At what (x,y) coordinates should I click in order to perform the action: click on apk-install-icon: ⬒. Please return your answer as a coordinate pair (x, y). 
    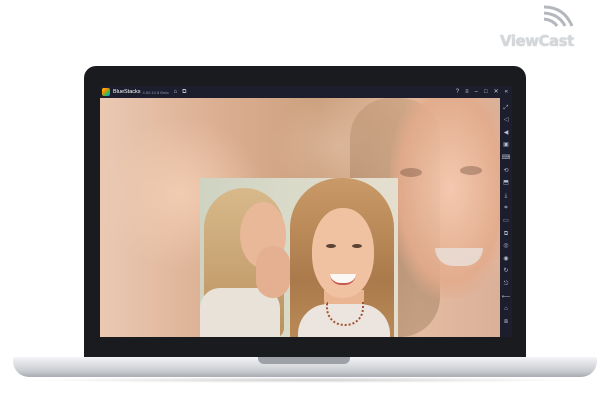
    Looking at the image, I should click on (506, 183).